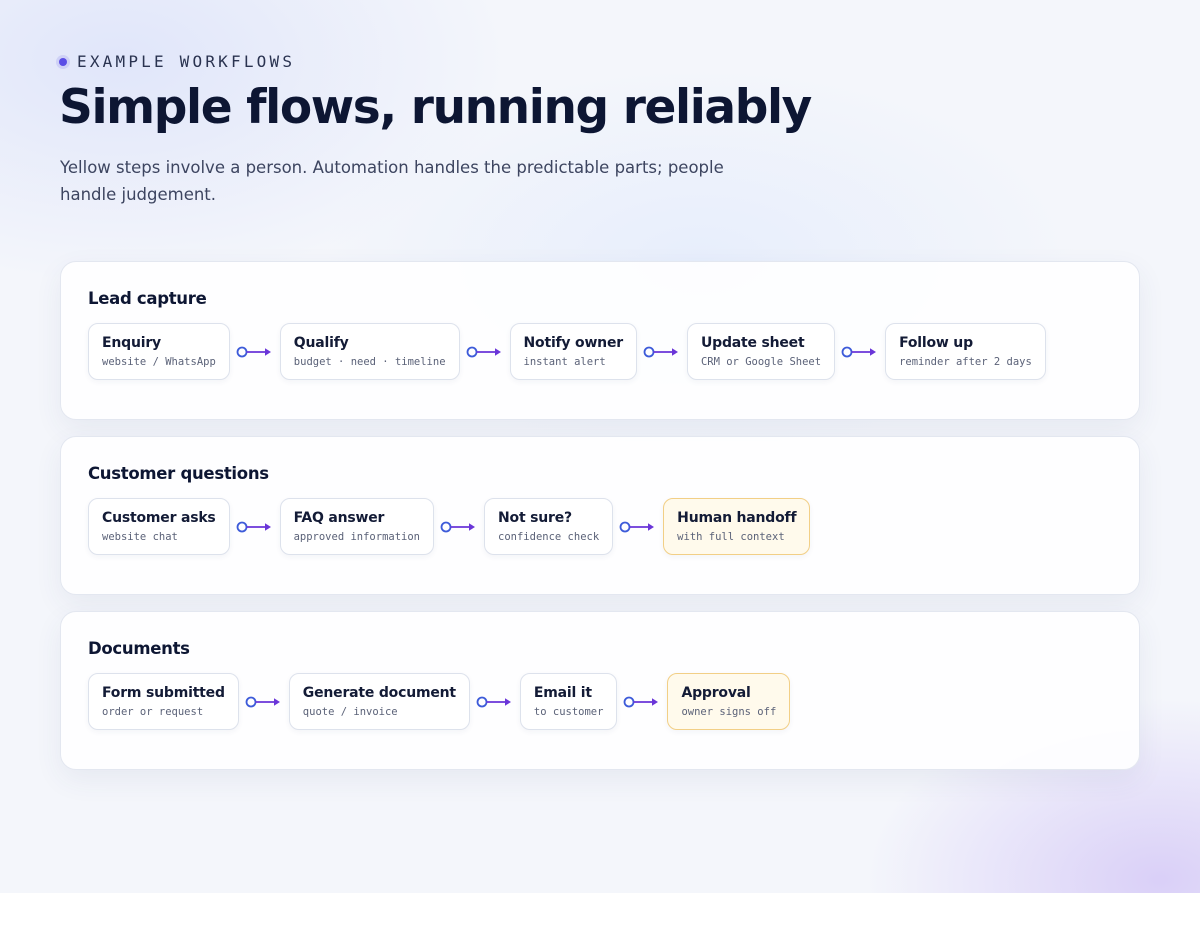 This screenshot has width=1200, height=938. What do you see at coordinates (379, 701) in the screenshot?
I see `workflow-step: Generate document quote / invoice` at bounding box center [379, 701].